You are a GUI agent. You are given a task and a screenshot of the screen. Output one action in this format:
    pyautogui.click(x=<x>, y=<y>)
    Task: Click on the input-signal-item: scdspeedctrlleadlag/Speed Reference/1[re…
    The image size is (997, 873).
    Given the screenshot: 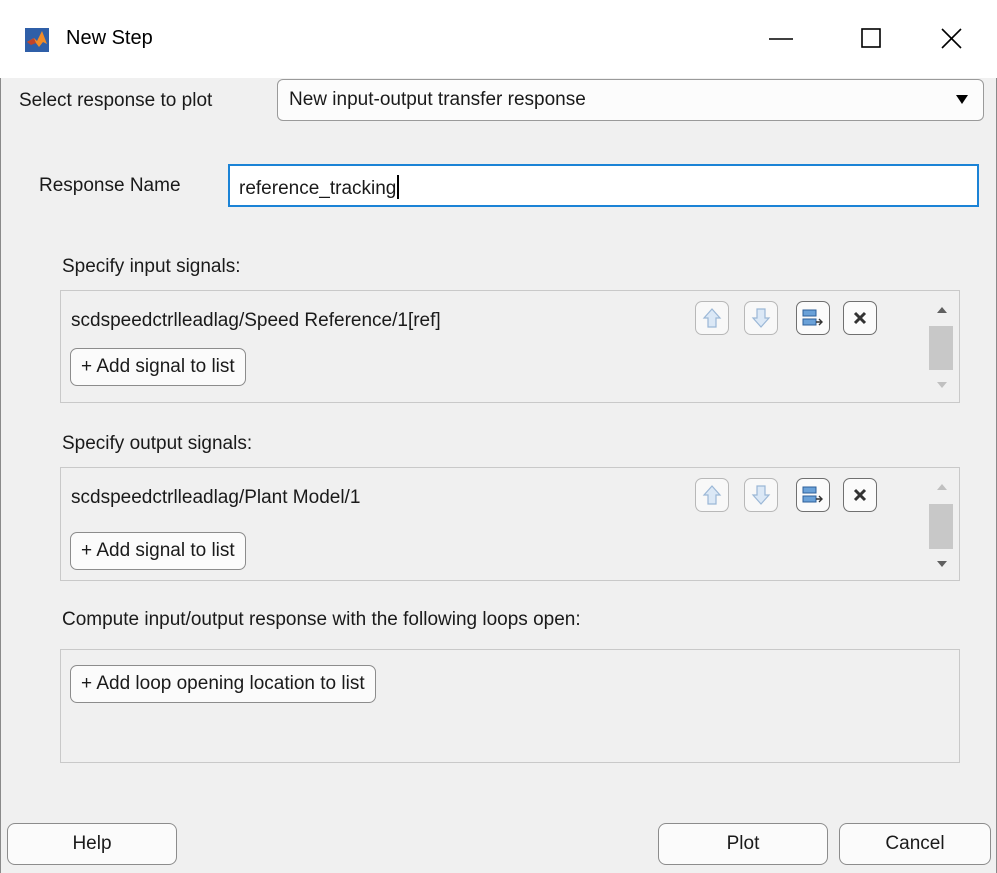 What is the action you would take?
    pyautogui.click(x=256, y=321)
    